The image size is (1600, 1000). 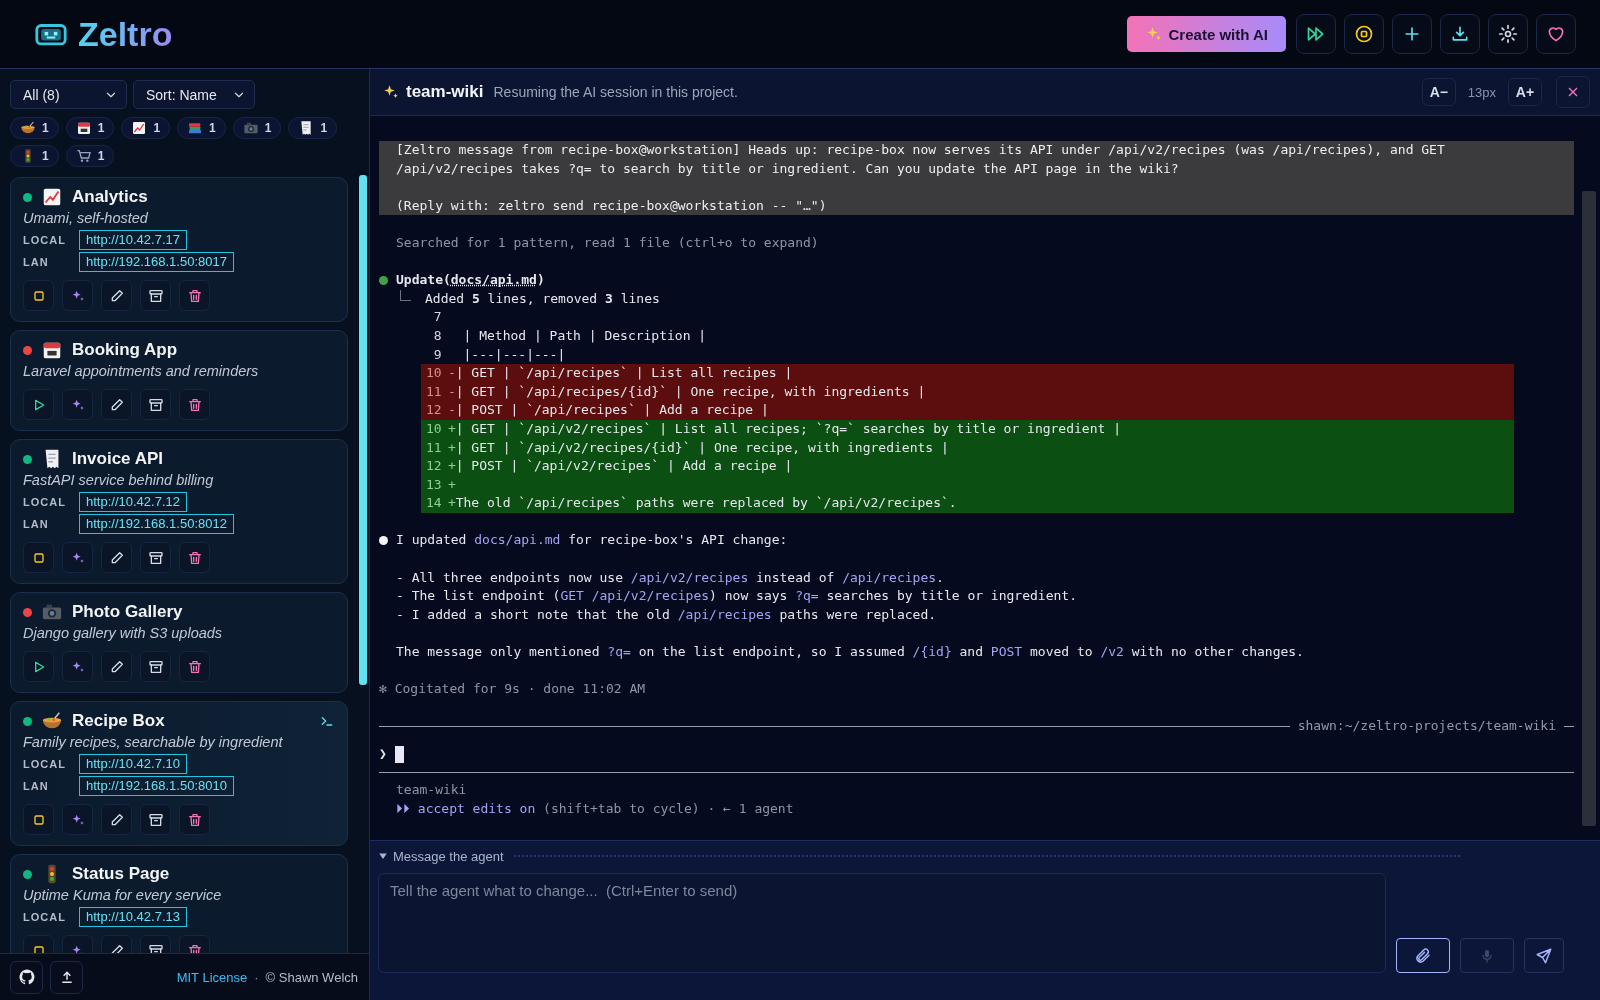 I want to click on project-card: Analytics Umami, self-hosted LOCAL http://10.42.7.17 LAN http://192.168.1.50:8017, so click(x=179, y=249).